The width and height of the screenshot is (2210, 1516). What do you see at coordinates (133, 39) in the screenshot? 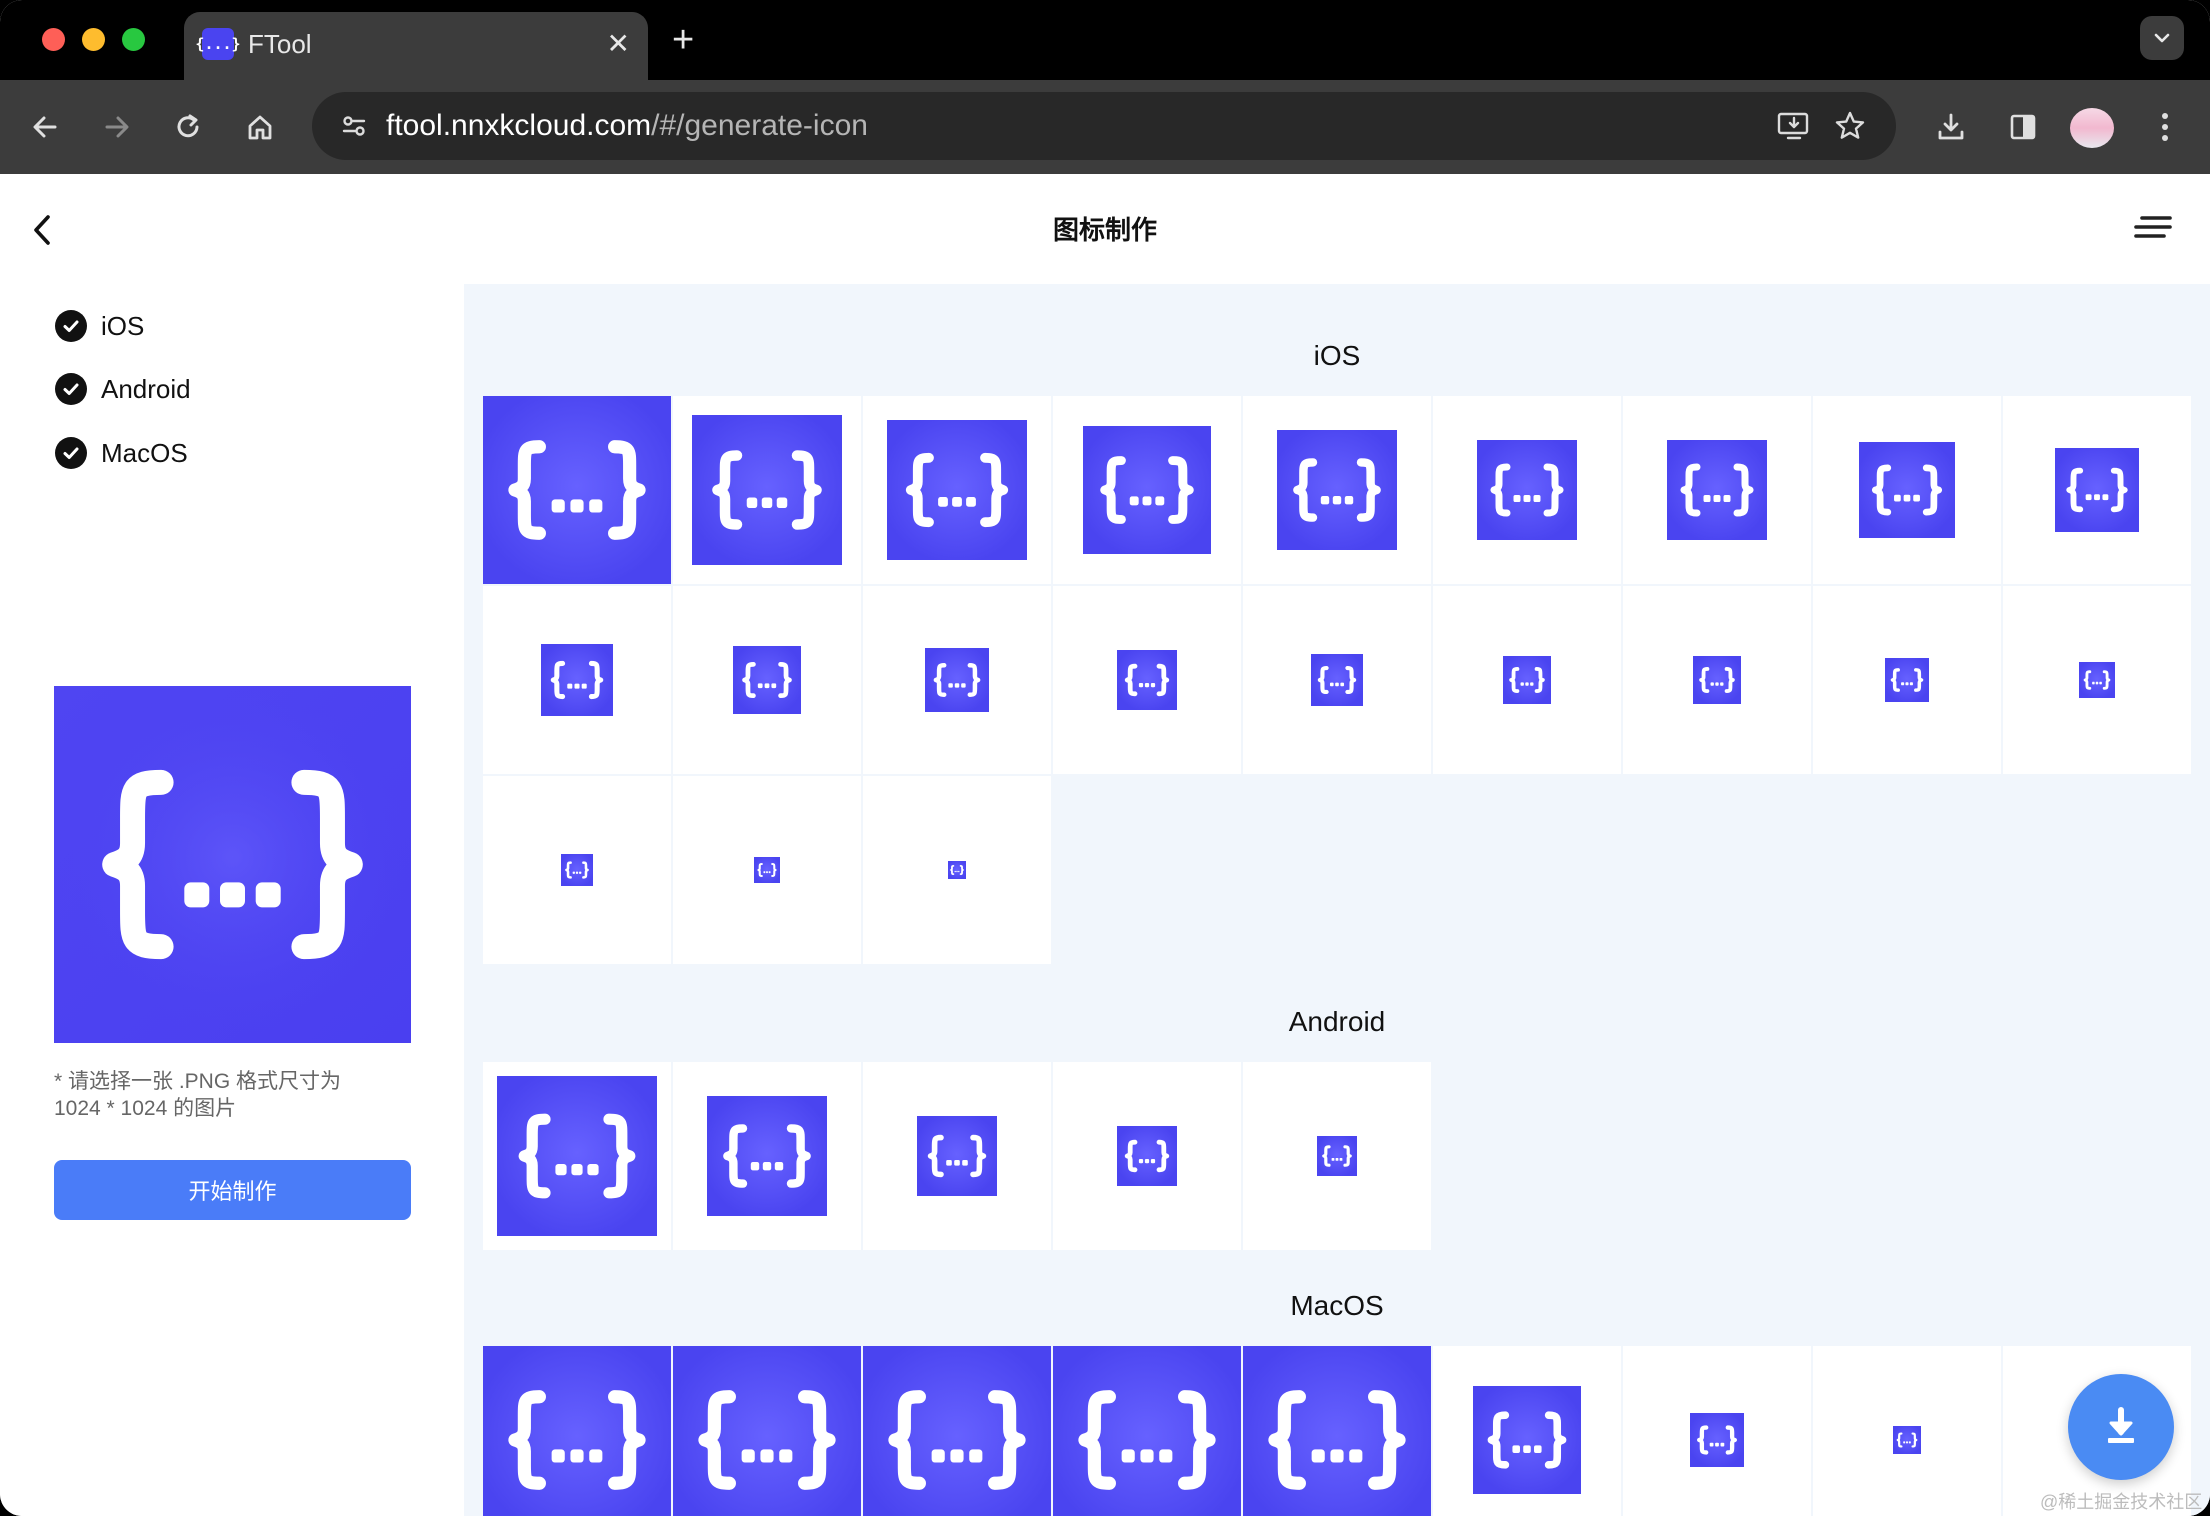
I see `maximize-window-button` at bounding box center [133, 39].